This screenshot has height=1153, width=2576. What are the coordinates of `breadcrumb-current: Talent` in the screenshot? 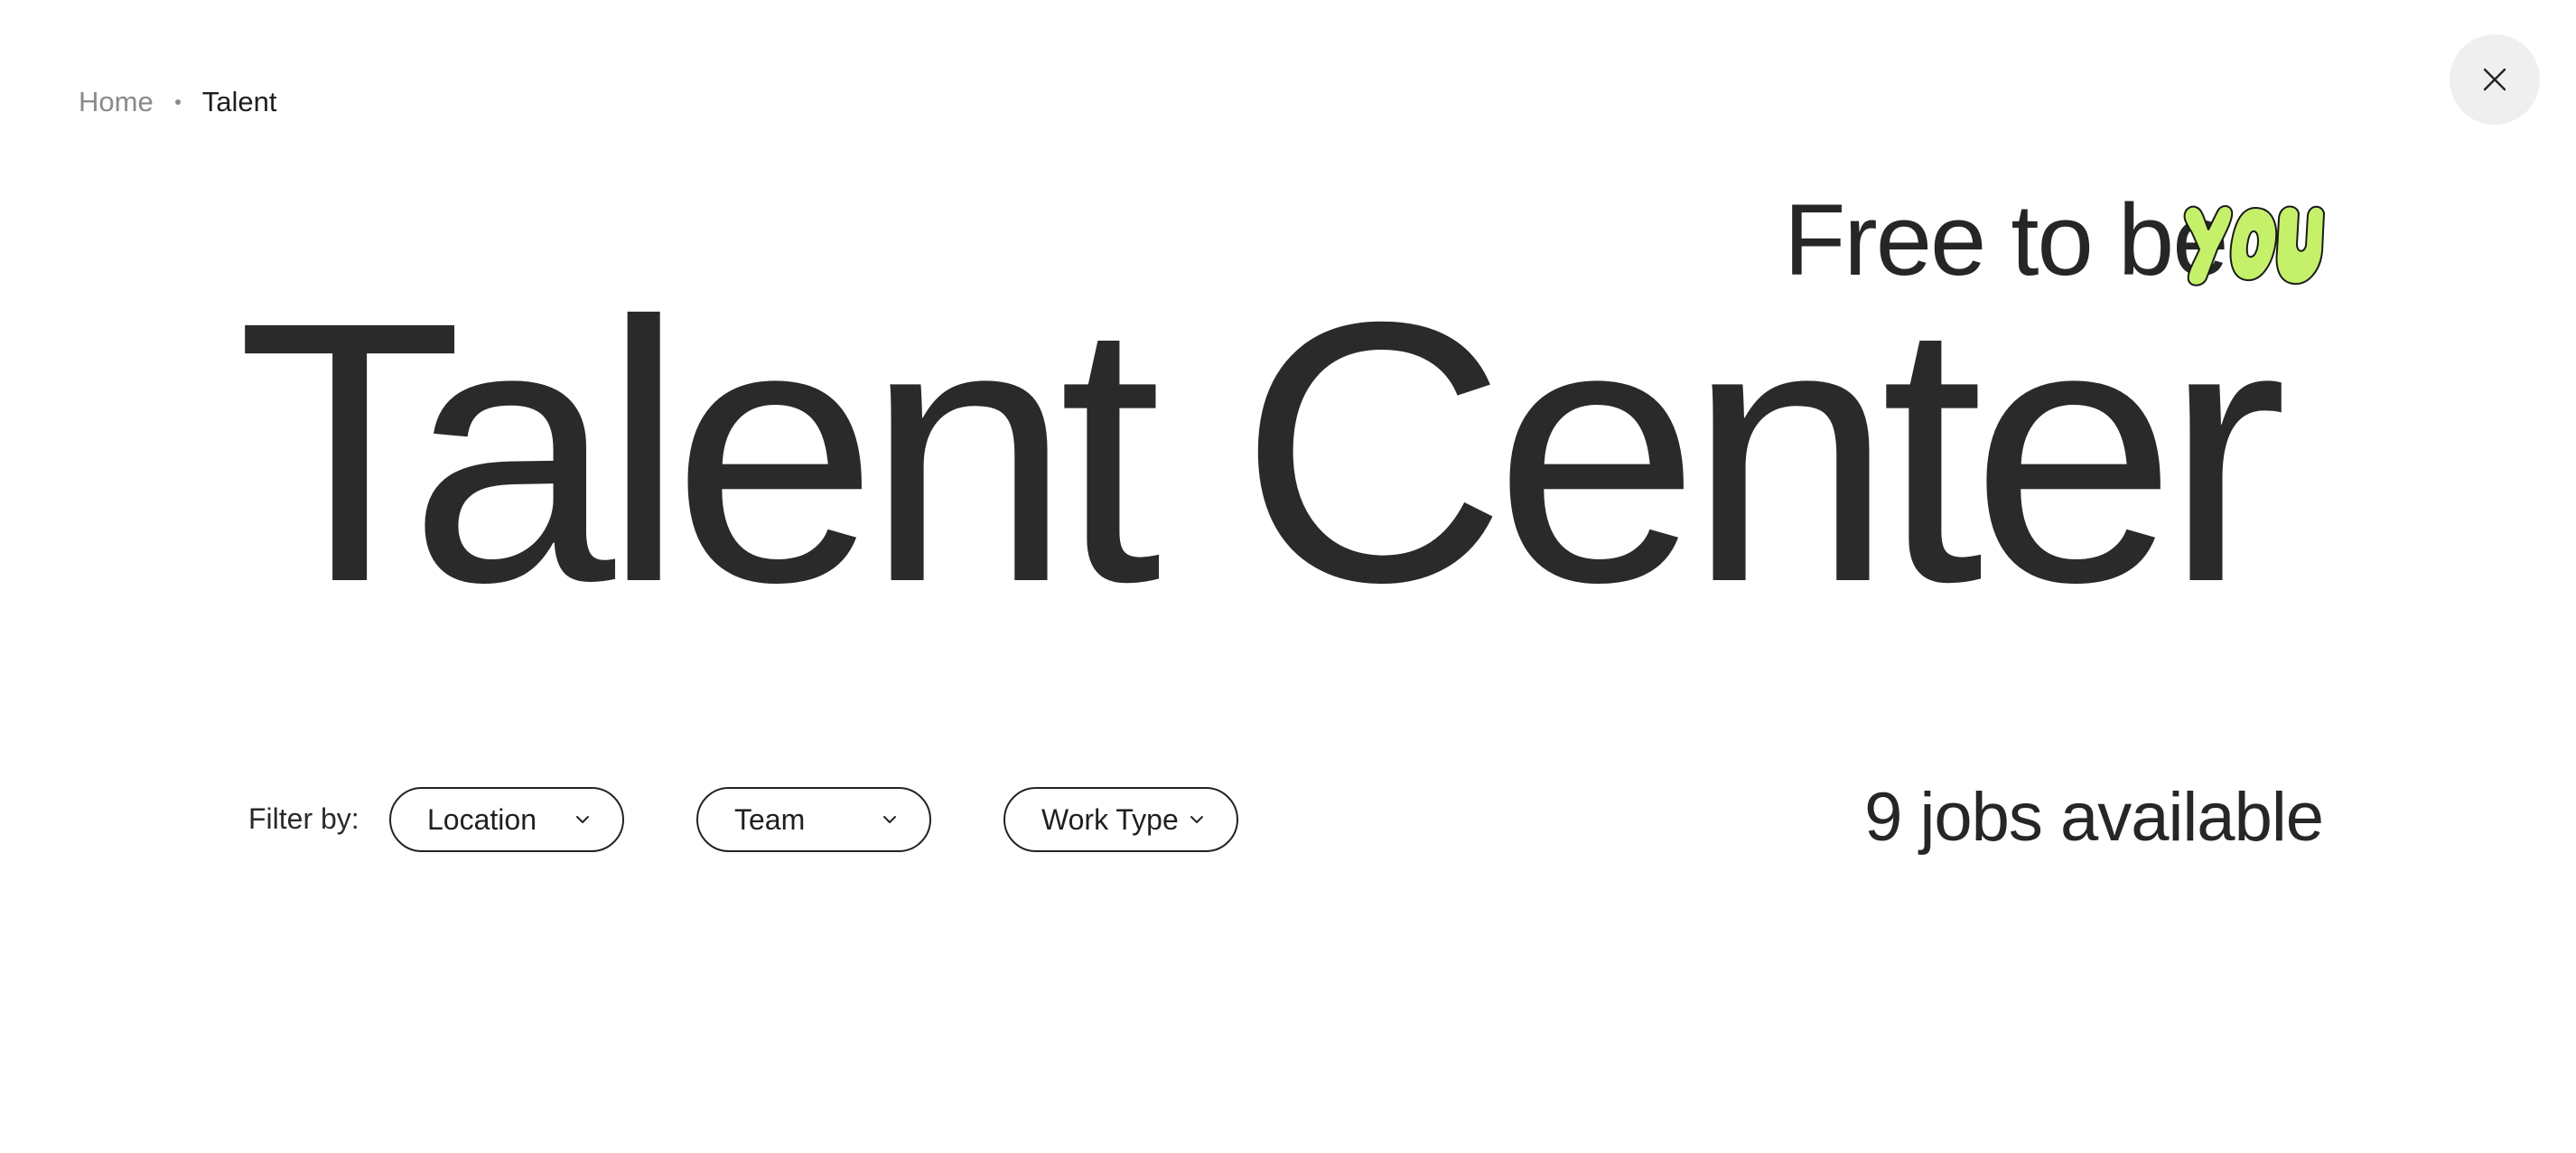 It's located at (239, 101).